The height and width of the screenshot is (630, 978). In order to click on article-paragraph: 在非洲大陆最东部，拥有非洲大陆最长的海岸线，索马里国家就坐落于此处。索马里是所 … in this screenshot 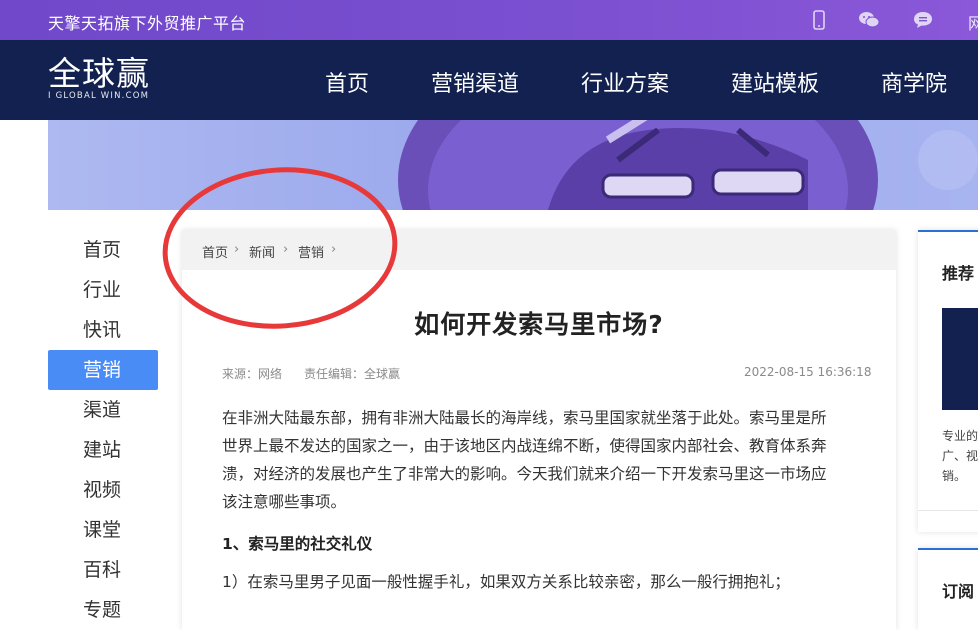, I will do `click(542, 460)`.